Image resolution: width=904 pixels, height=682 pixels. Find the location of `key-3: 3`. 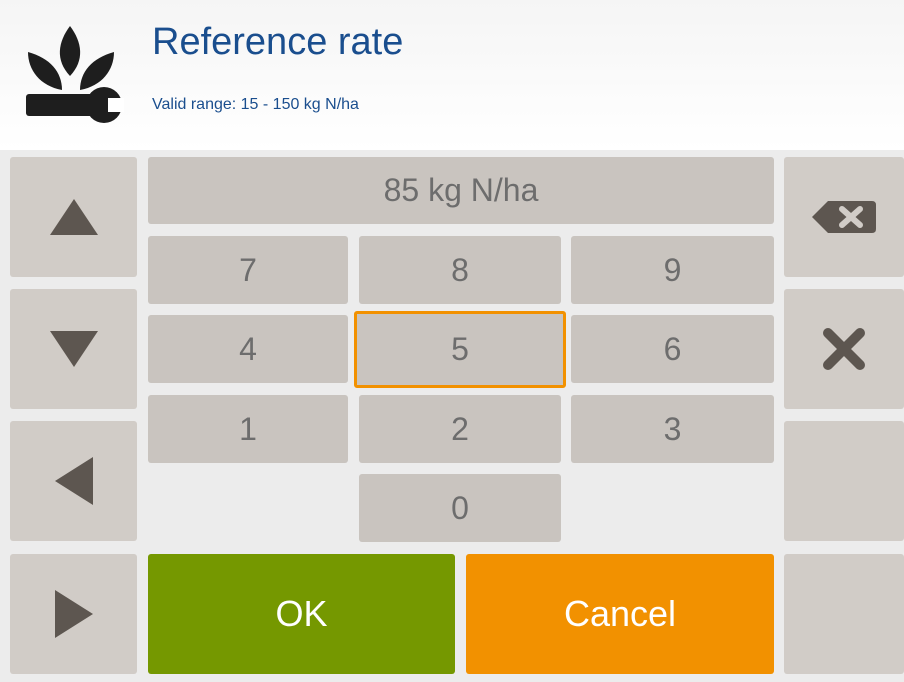

key-3: 3 is located at coordinates (672, 429).